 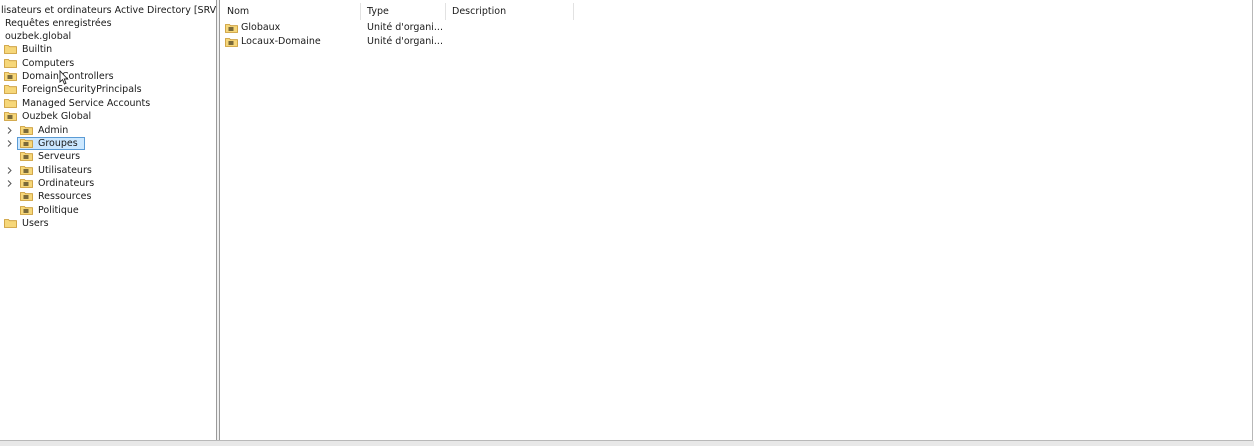 I want to click on tree-item-label: Ressources, so click(x=65, y=196).